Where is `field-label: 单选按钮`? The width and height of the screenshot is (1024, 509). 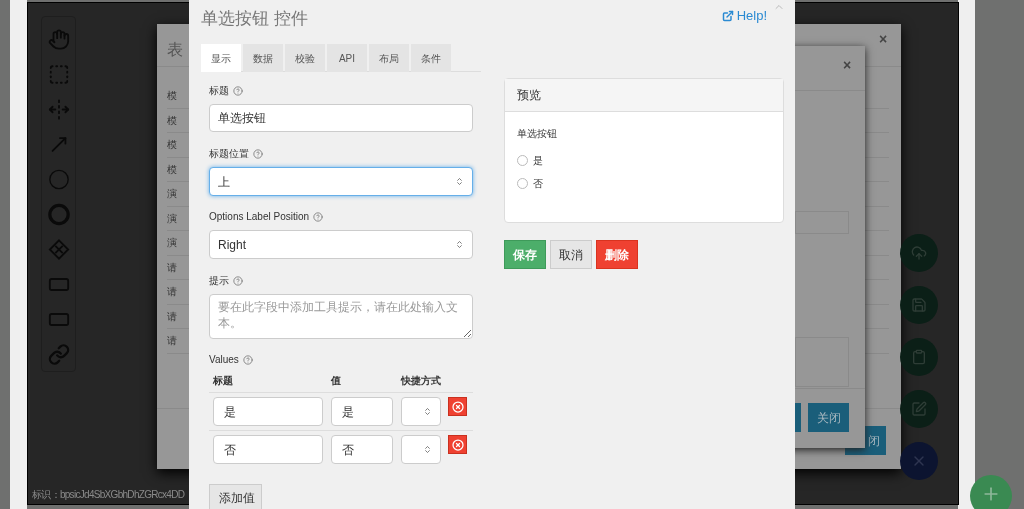
field-label: 单选按钮 is located at coordinates (537, 134).